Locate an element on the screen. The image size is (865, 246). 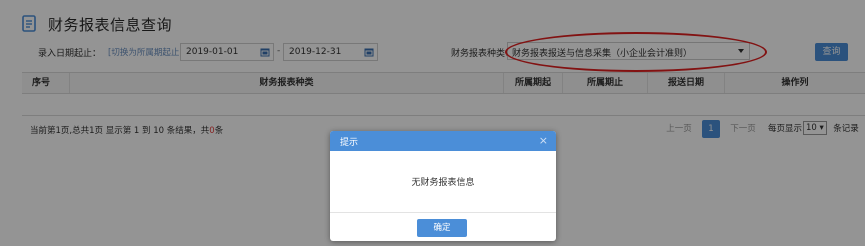
dialog-message: 无财务报表信息 is located at coordinates (443, 183).